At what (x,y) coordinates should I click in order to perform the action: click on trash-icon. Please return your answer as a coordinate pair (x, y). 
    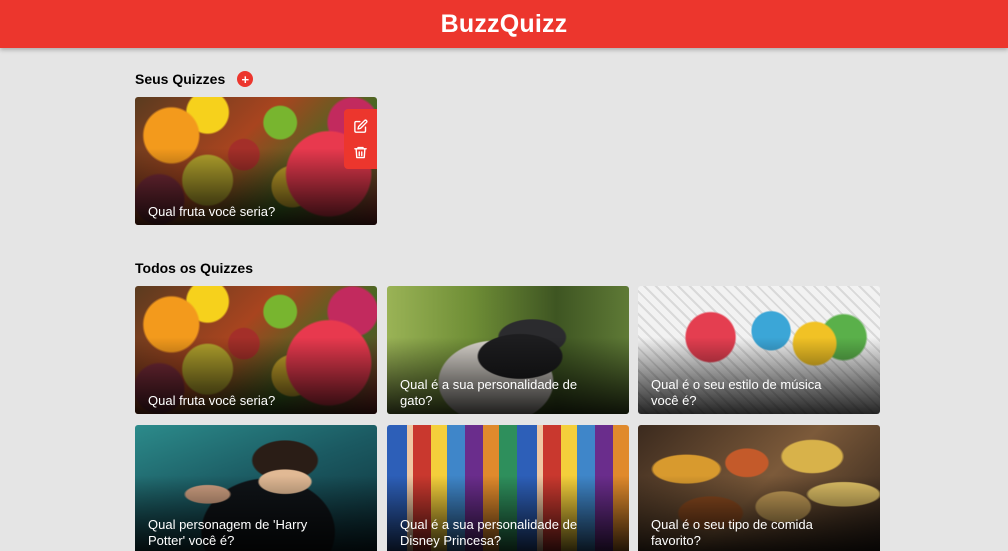
    Looking at the image, I should click on (360, 152).